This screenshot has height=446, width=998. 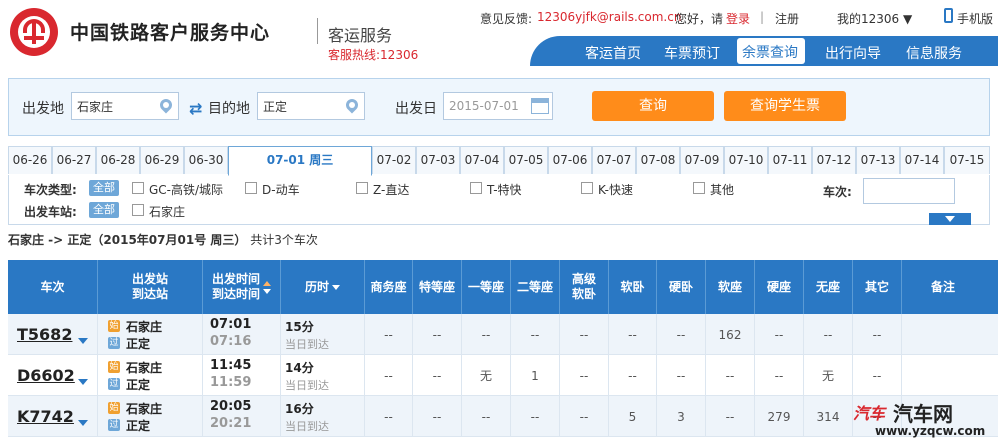 I want to click on train-number-link: T5682, so click(x=44, y=334).